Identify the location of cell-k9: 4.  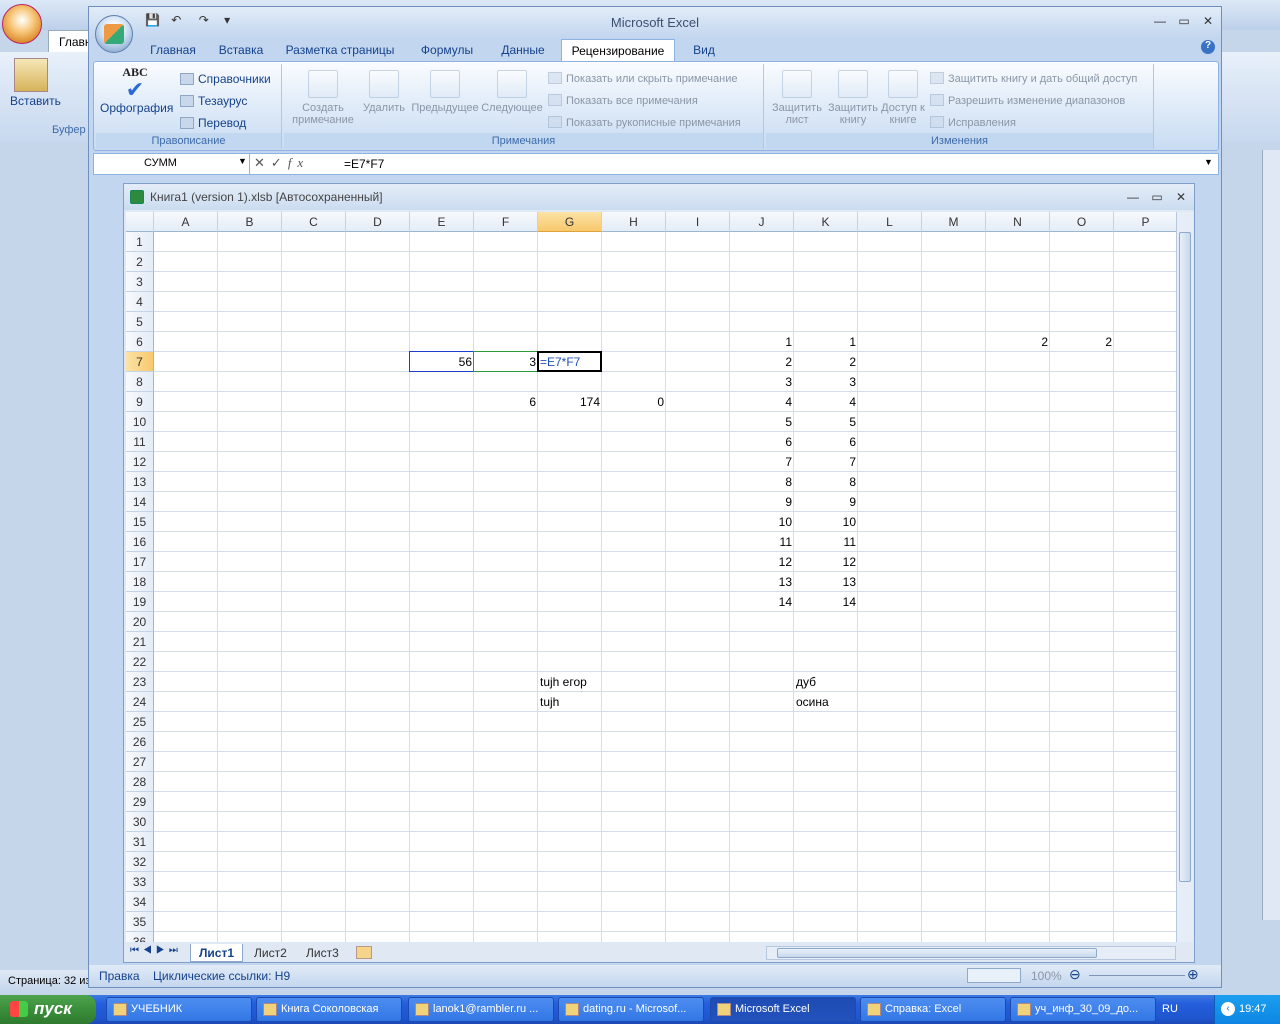
(826, 402).